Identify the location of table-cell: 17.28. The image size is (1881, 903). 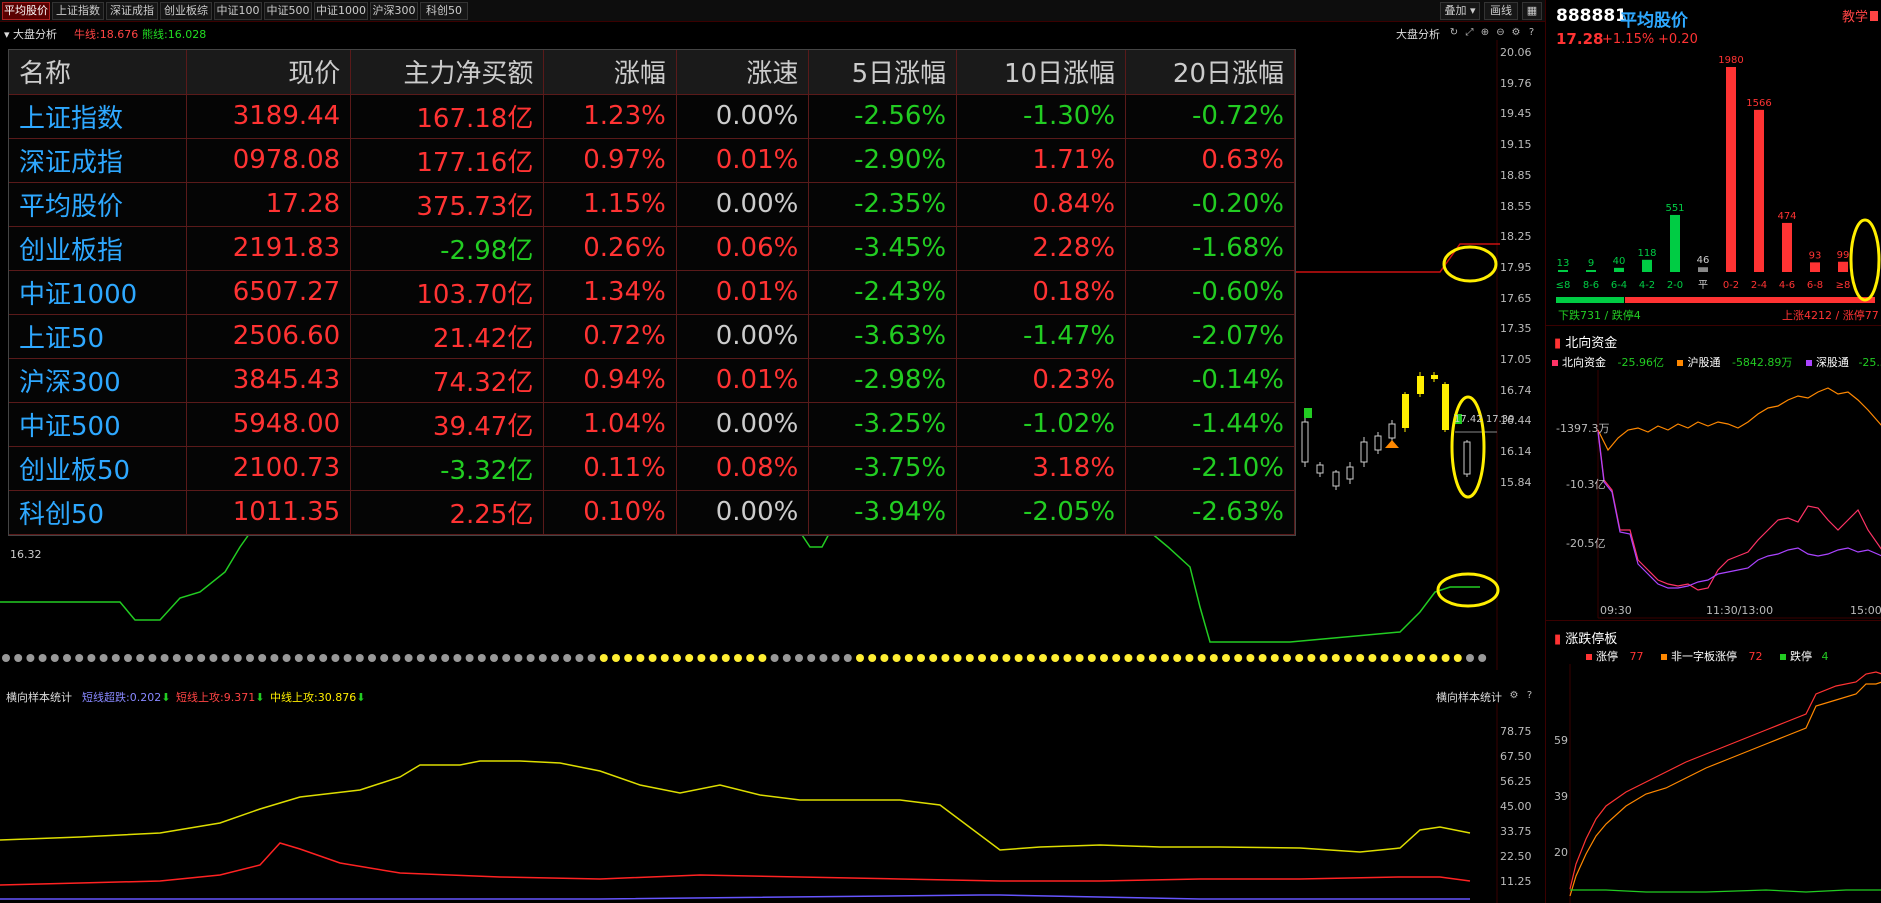
(269, 204).